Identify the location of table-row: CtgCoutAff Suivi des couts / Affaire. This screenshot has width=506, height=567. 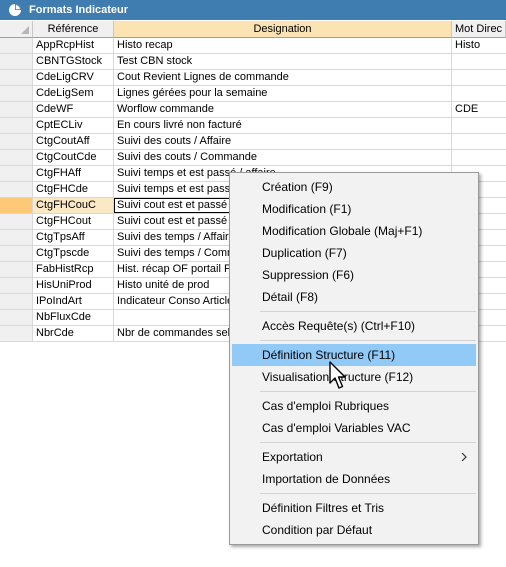
(253, 142).